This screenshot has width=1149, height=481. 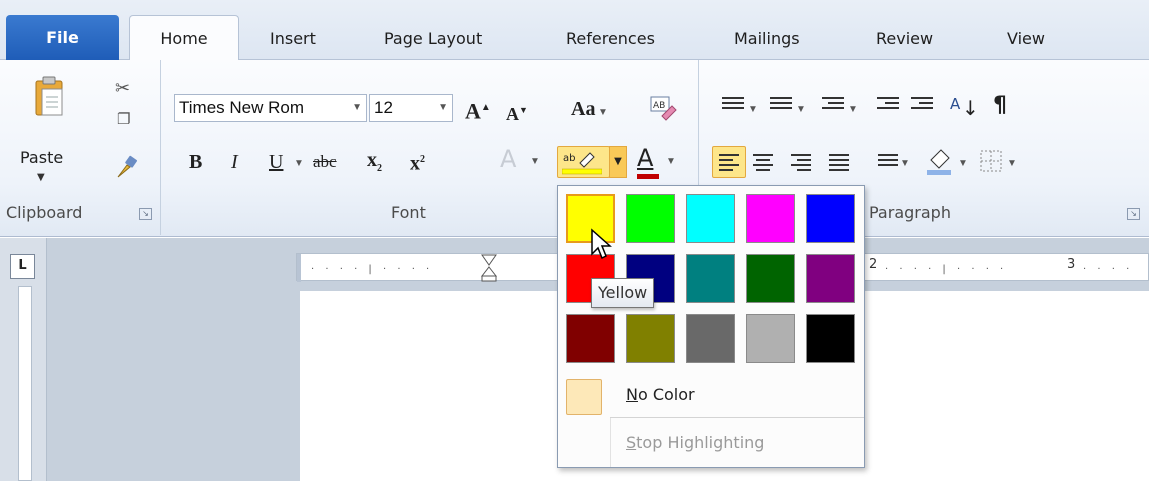 I want to click on sort-icon: A, so click(x=955, y=104).